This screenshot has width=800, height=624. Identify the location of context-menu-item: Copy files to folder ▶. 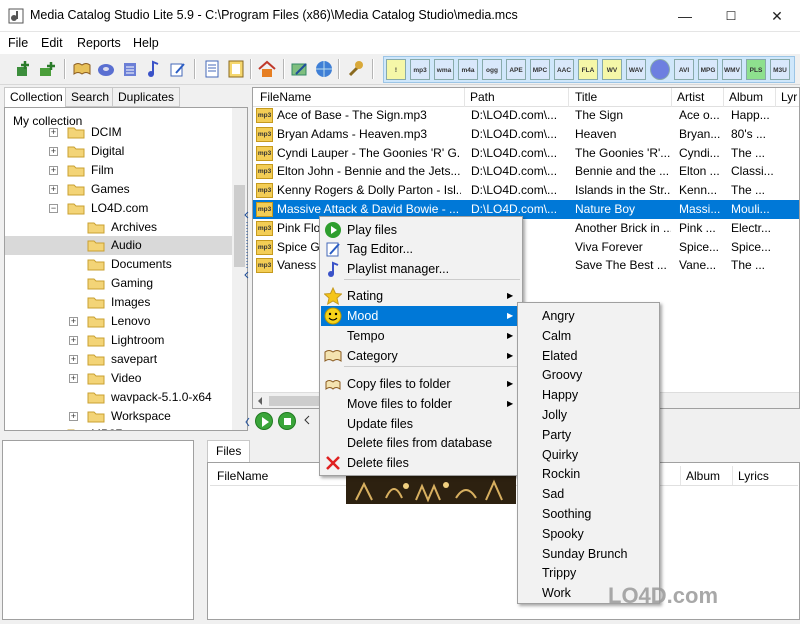
(421, 384).